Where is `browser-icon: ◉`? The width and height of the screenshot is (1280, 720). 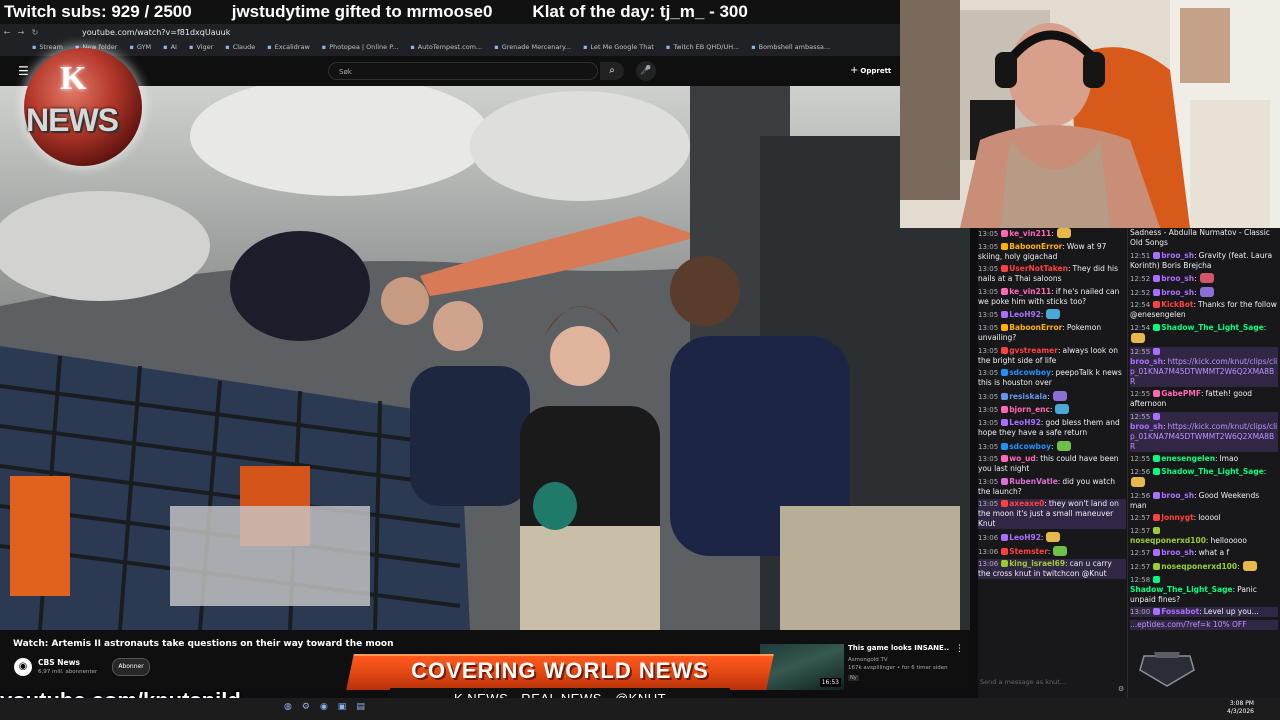
browser-icon: ◉ is located at coordinates (324, 707).